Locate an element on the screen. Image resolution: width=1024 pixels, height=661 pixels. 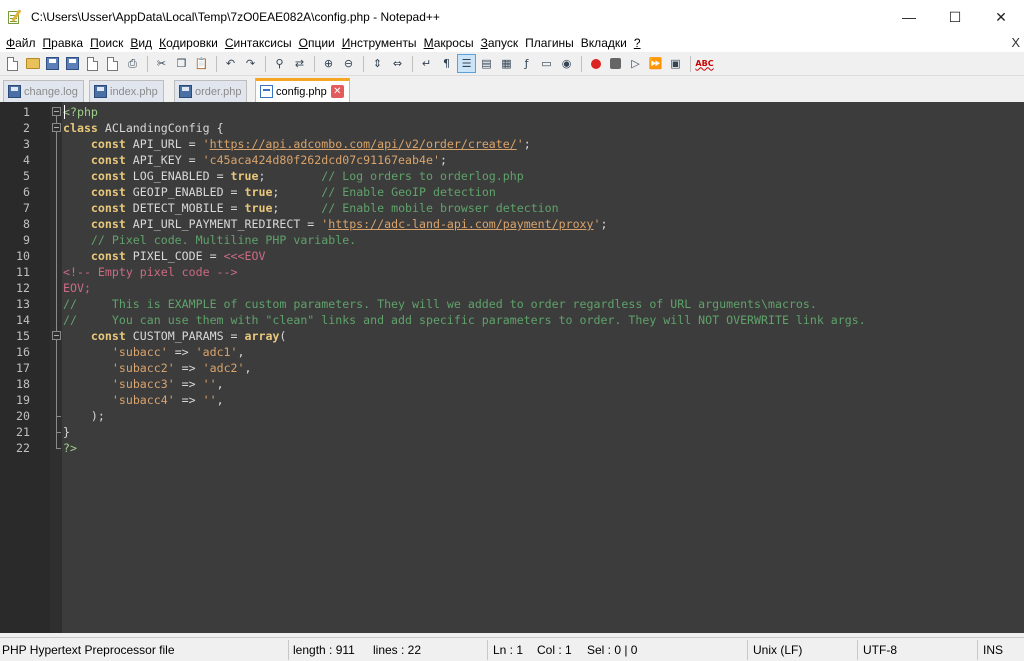
minimize-button: — is located at coordinates (909, 17).